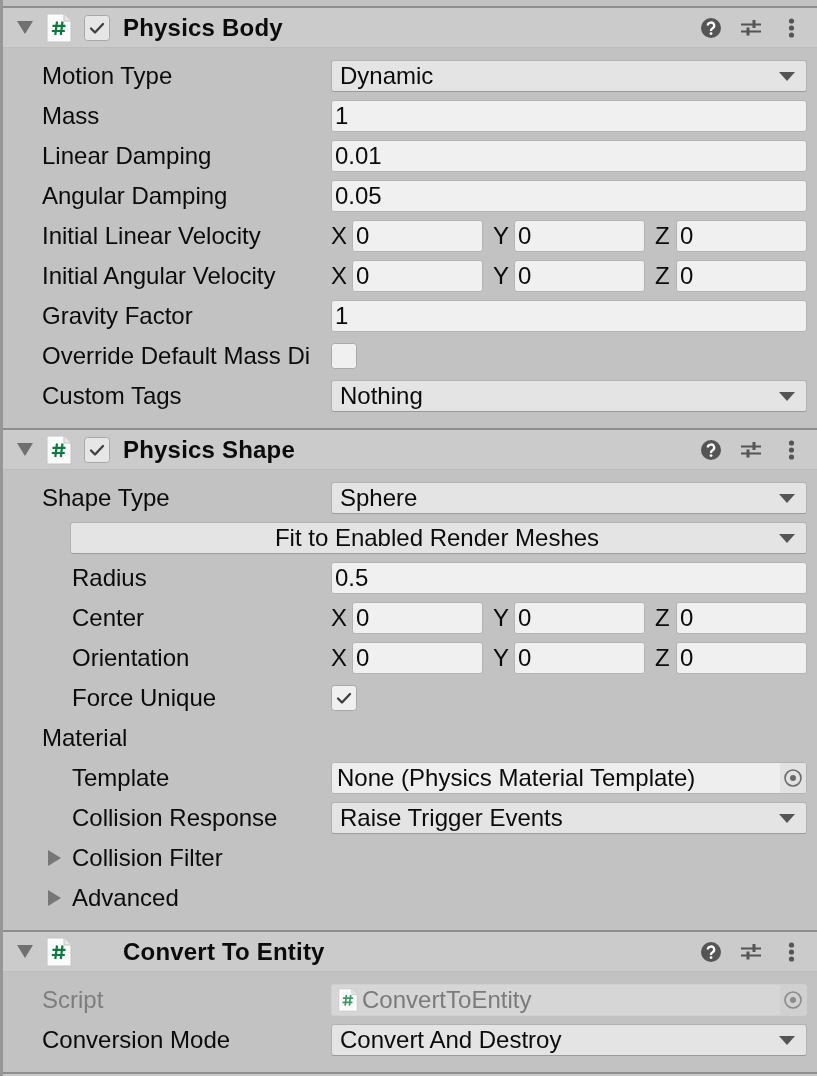 The height and width of the screenshot is (1076, 817). I want to click on field-label: Script, so click(73, 1000).